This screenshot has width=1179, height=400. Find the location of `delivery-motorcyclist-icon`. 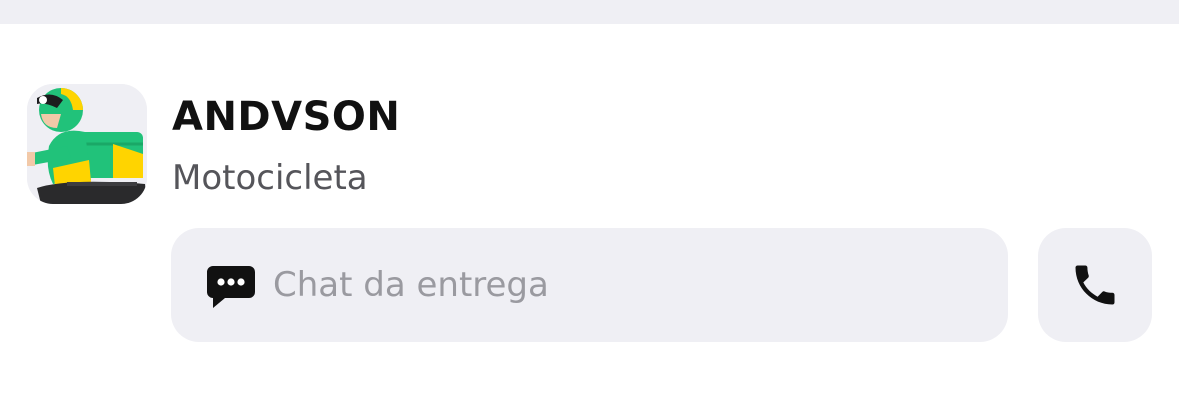

delivery-motorcyclist-icon is located at coordinates (87, 144).